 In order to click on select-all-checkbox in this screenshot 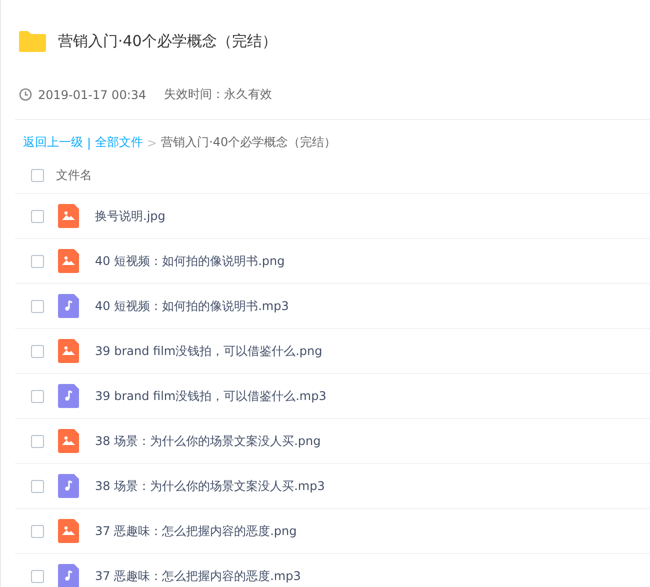, I will do `click(37, 175)`.